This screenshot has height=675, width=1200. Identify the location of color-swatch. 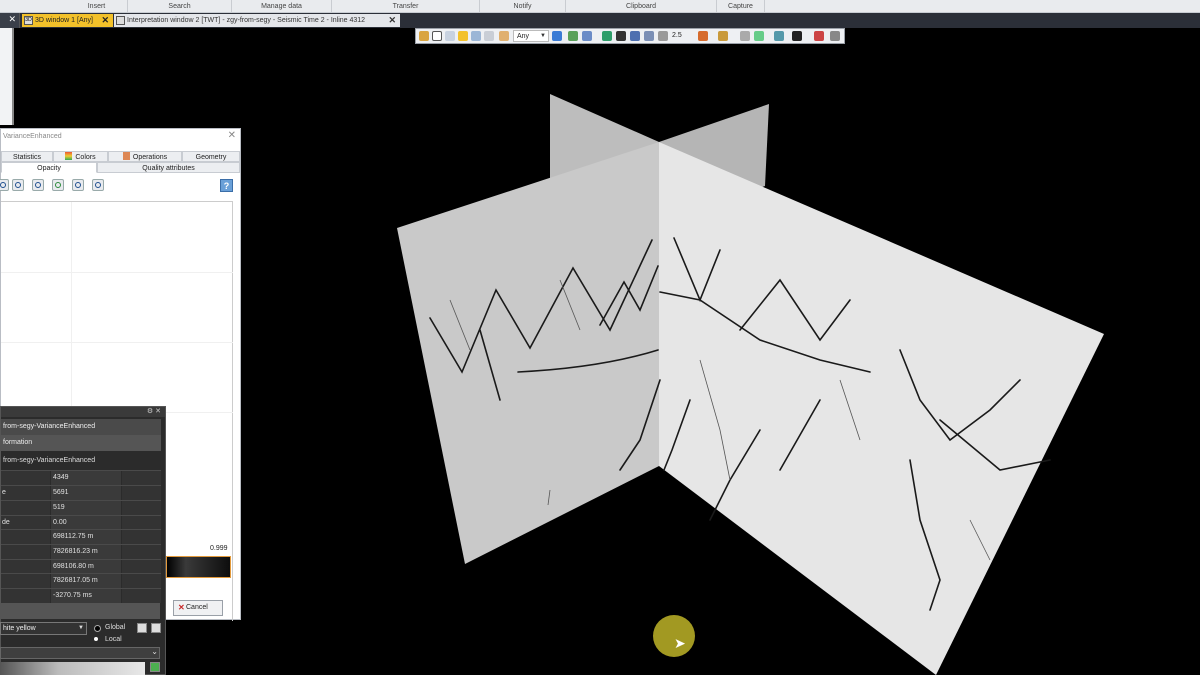
(155, 667).